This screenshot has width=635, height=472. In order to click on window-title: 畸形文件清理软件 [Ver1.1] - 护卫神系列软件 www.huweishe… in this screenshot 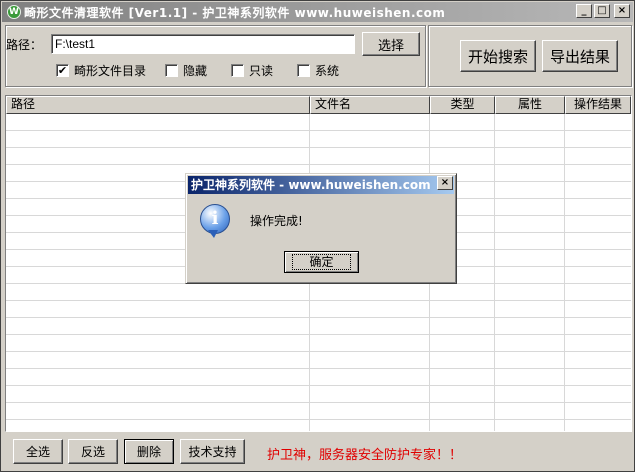, I will do `click(235, 12)`.